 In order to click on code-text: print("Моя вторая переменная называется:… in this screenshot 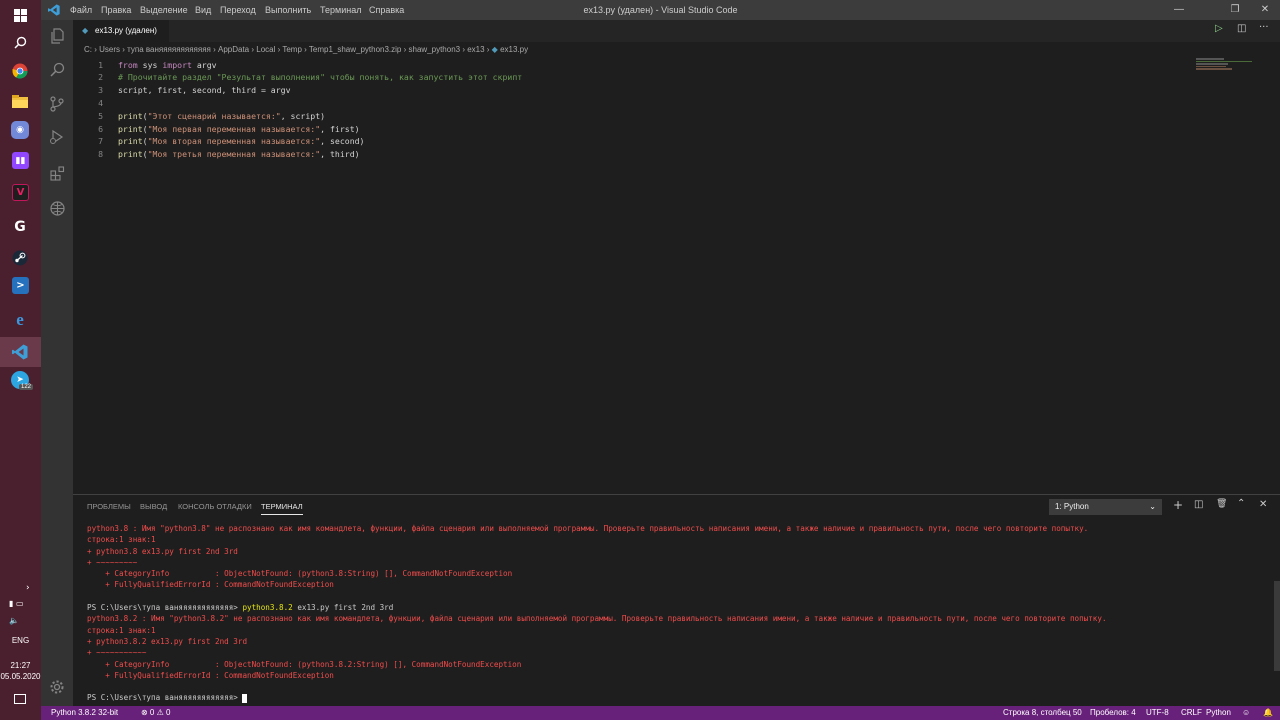, I will do `click(241, 141)`.